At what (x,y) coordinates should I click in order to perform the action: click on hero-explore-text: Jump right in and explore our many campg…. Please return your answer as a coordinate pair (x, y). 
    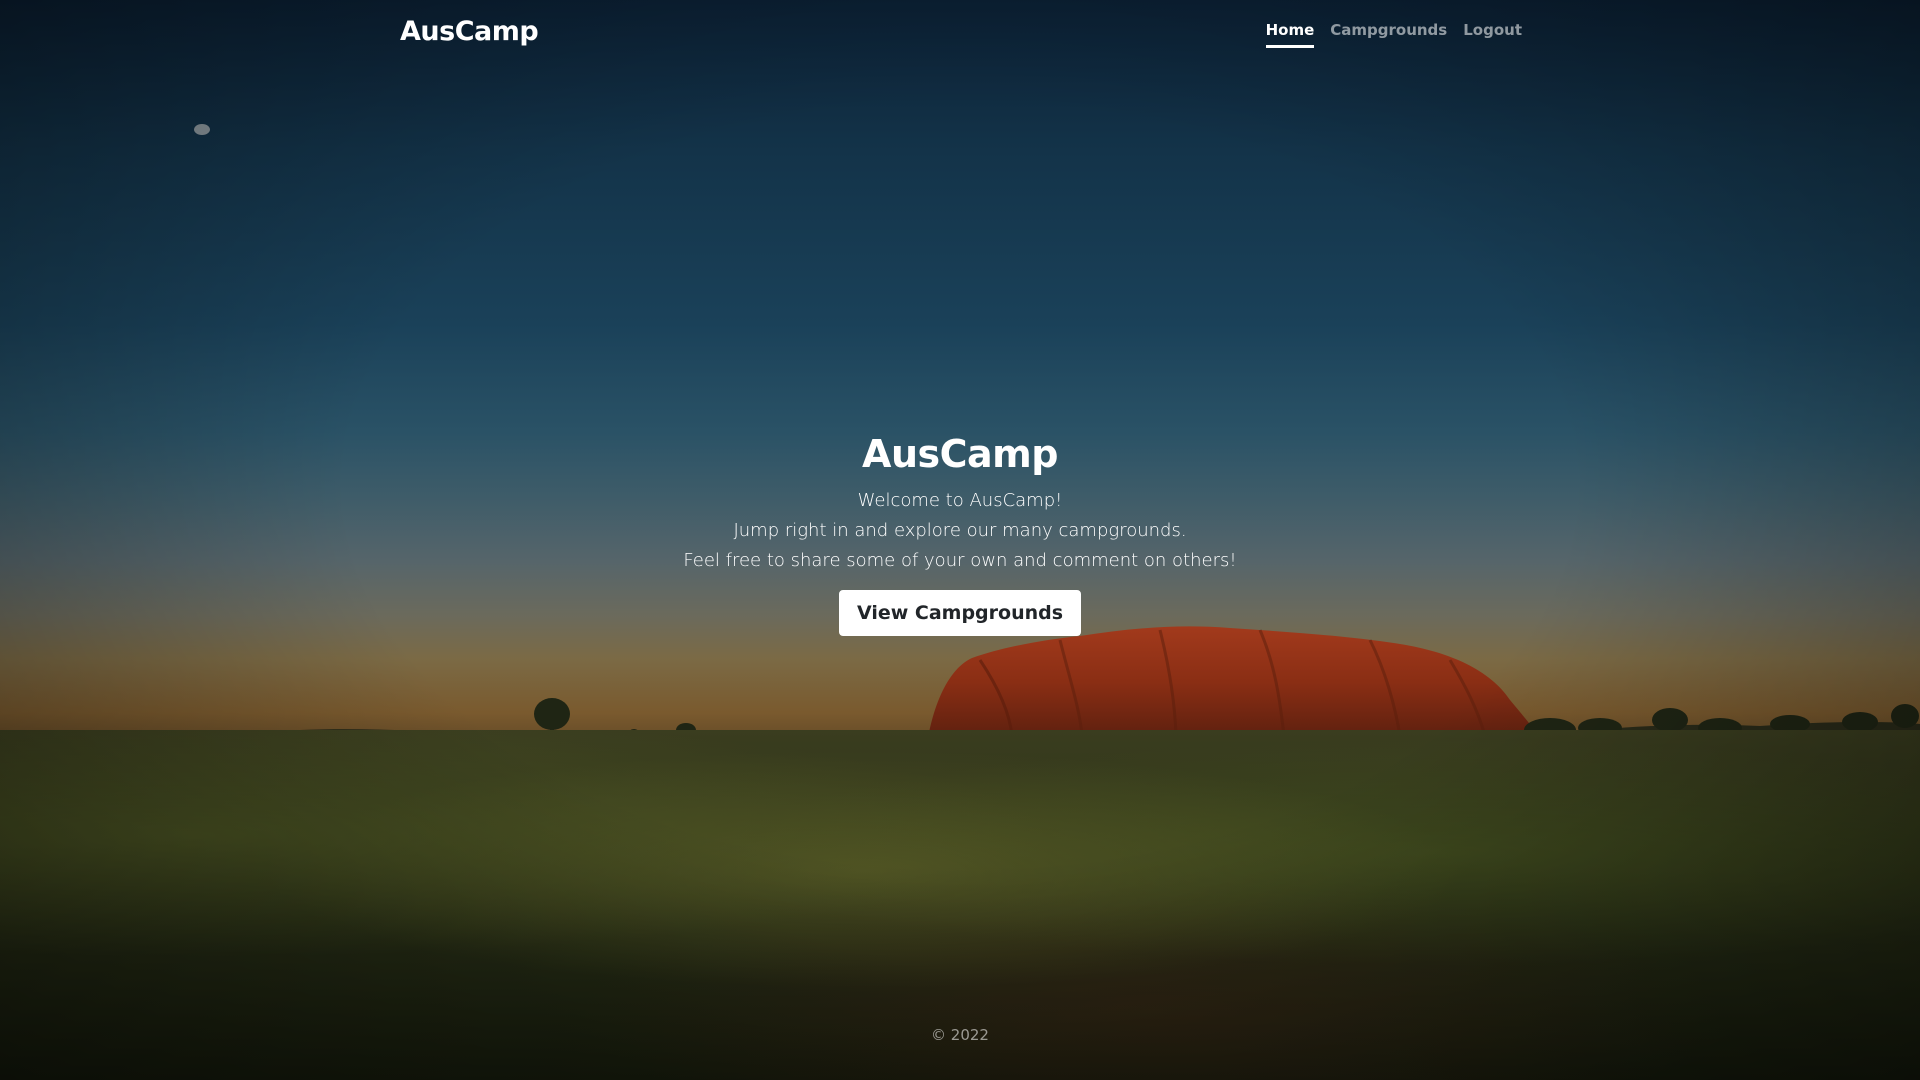
    Looking at the image, I should click on (960, 530).